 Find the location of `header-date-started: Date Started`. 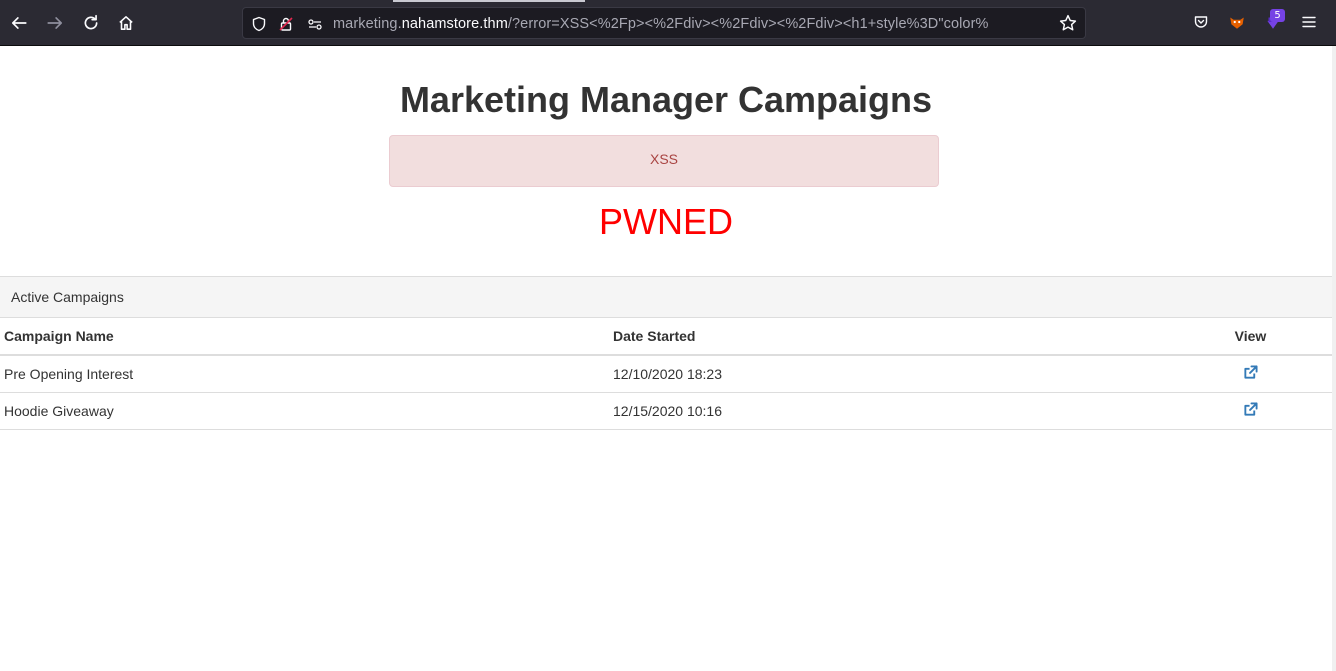

header-date-started: Date Started is located at coordinates (889, 337).